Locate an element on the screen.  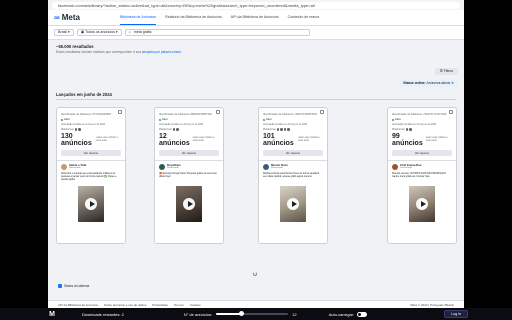
footer-link-api: API da Biblioteca de Anúncios is located at coordinates (78, 305).